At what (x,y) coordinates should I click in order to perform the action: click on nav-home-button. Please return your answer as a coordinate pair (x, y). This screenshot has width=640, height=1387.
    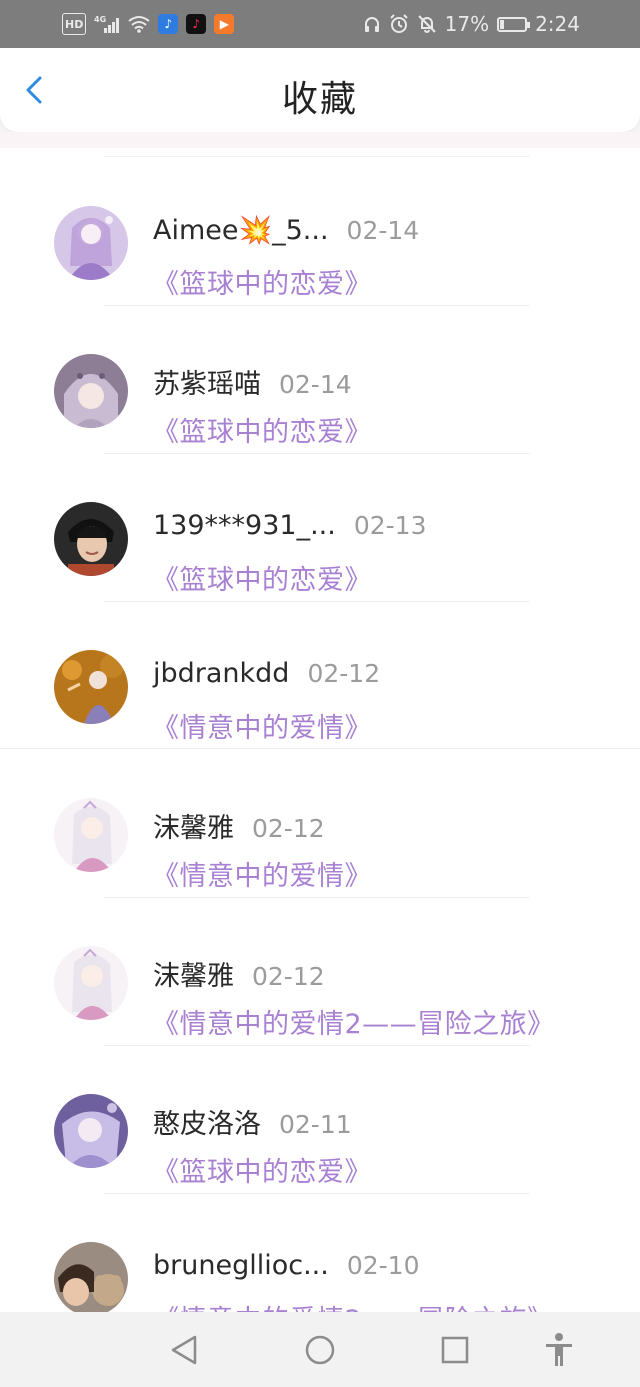
    Looking at the image, I should click on (320, 1350).